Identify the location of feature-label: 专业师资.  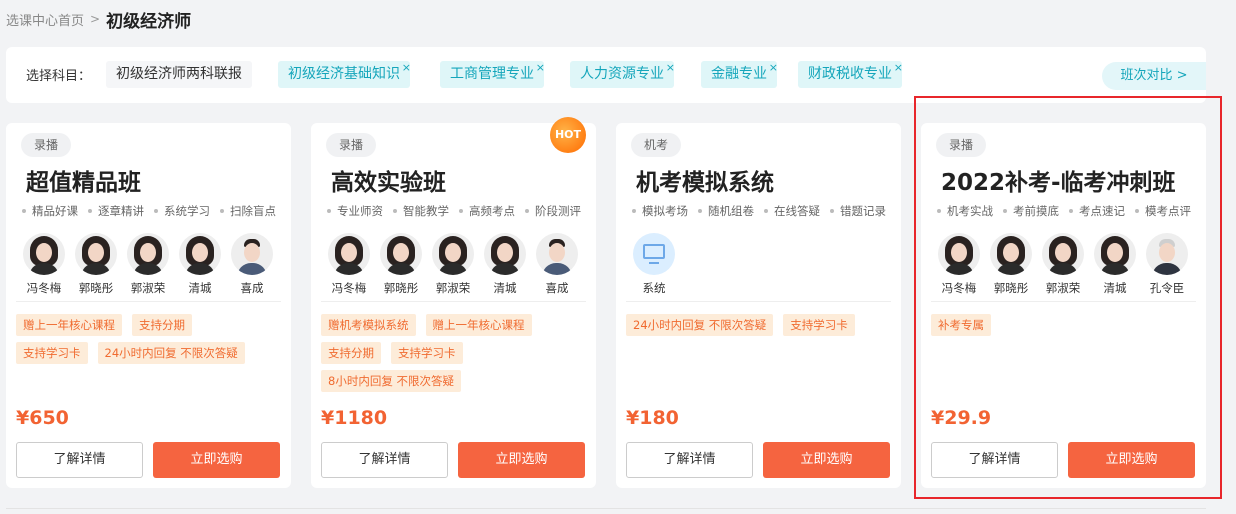
(360, 211).